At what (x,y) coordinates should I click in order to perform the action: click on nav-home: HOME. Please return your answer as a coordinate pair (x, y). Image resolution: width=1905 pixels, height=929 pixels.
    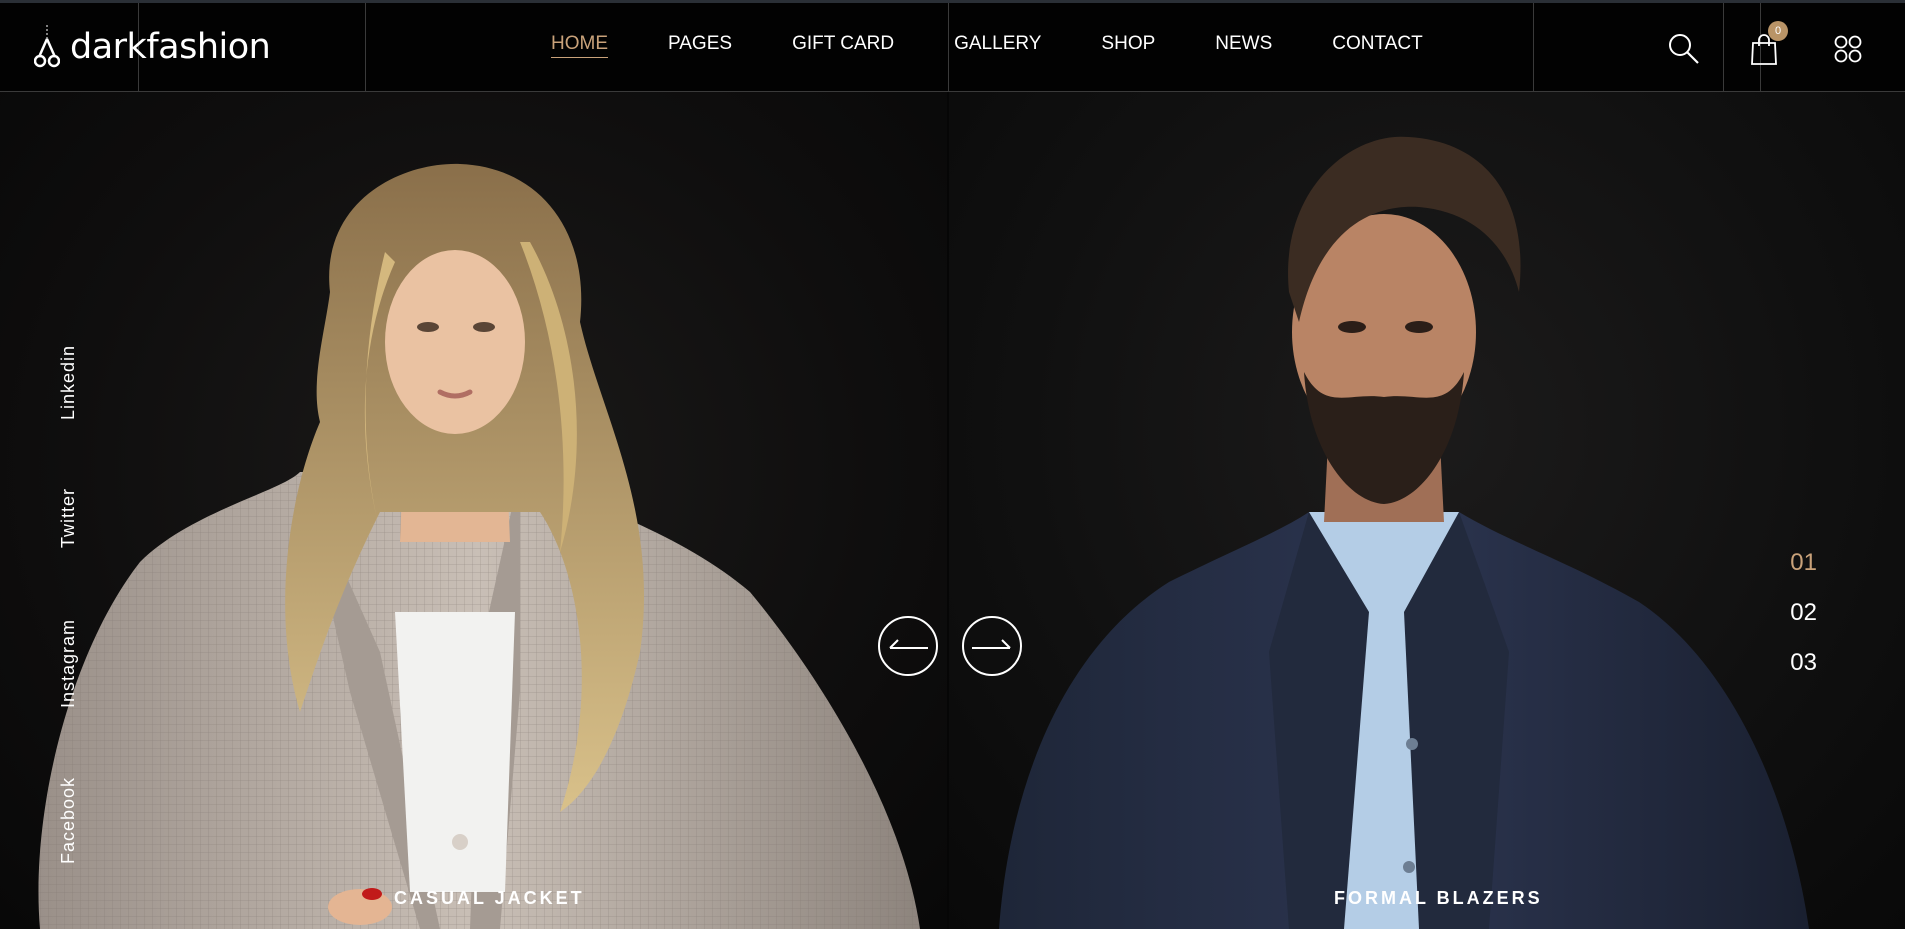
    Looking at the image, I should click on (579, 45).